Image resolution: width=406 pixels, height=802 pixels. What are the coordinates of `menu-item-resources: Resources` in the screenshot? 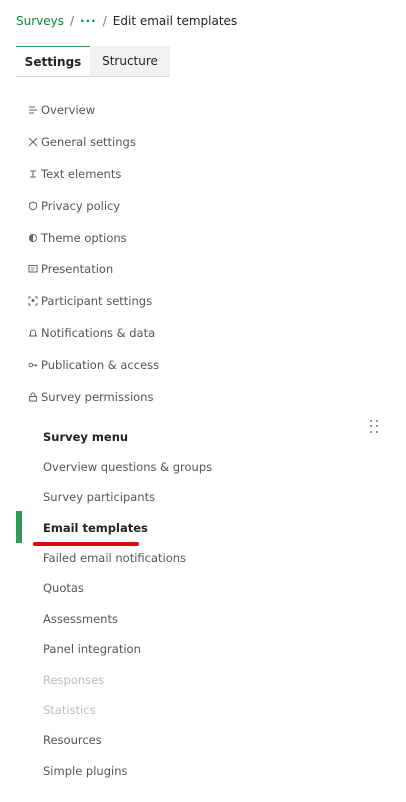 It's located at (72, 740).